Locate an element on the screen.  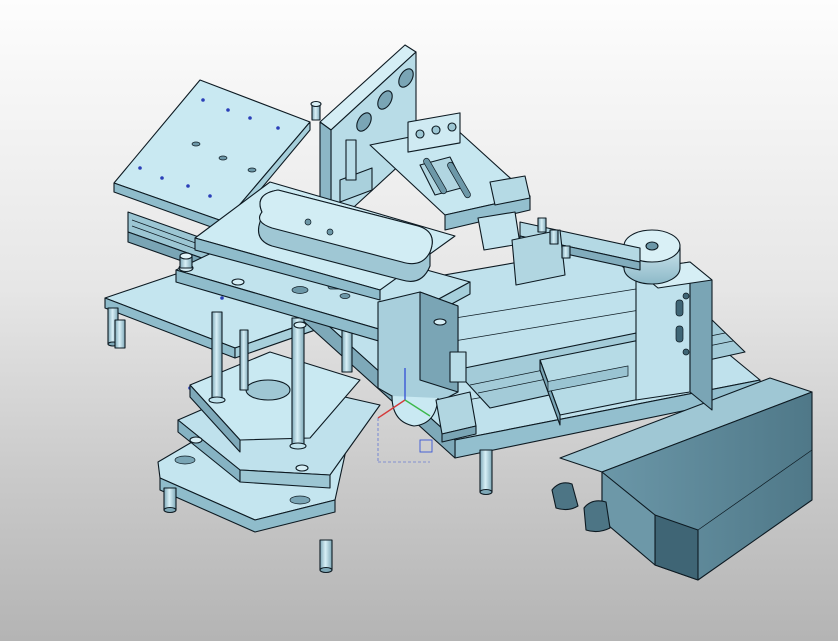
rail-legs is located at coordinates (486, 472).